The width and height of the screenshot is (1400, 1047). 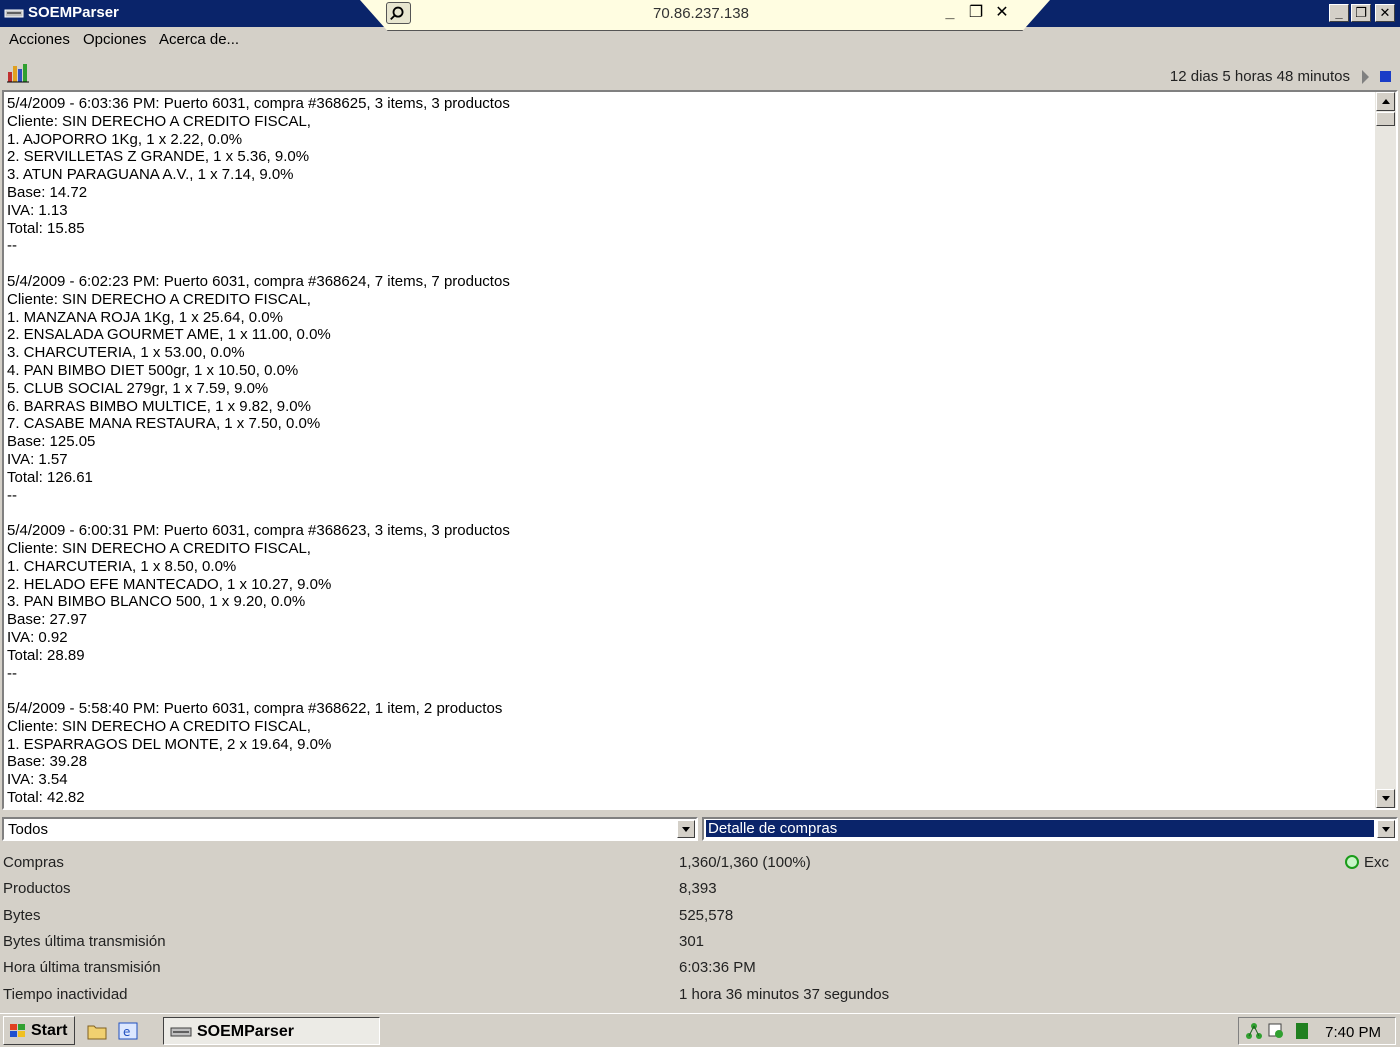 I want to click on close-button: ✕, so click(x=1385, y=13).